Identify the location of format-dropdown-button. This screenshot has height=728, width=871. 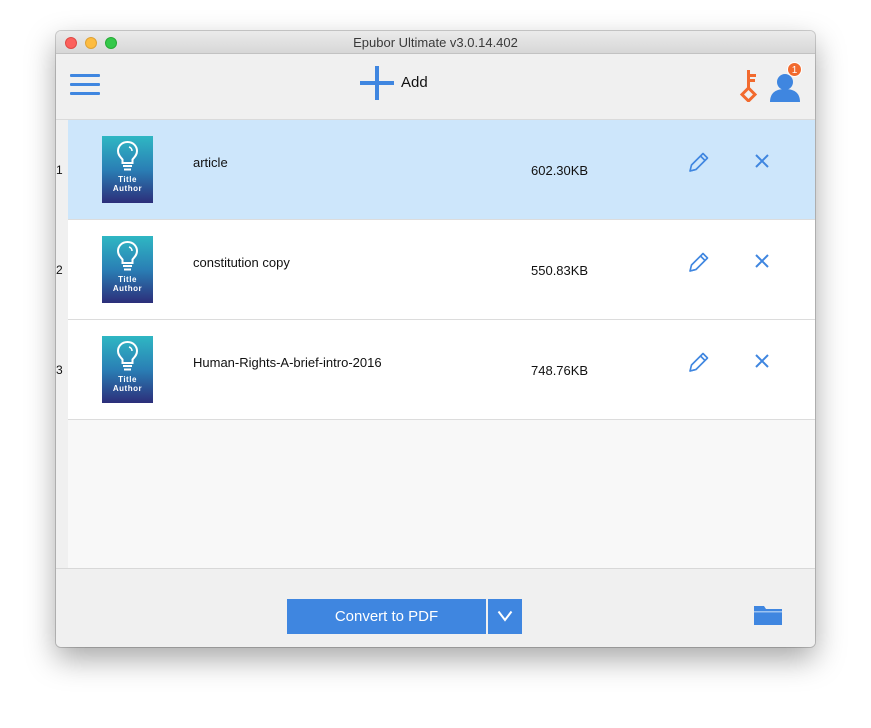
(505, 616).